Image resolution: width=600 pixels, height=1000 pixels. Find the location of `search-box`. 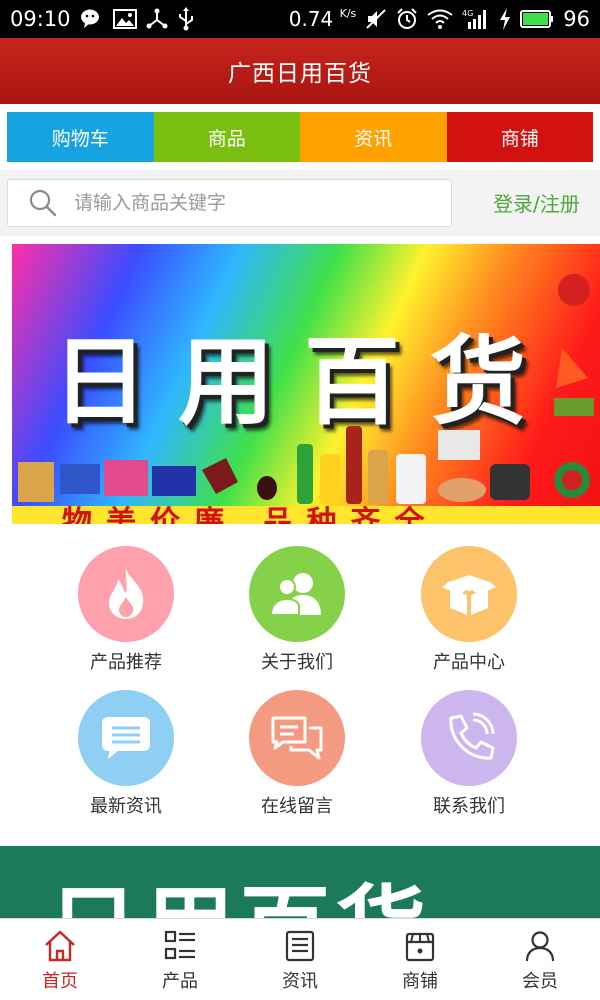

search-box is located at coordinates (229, 203).